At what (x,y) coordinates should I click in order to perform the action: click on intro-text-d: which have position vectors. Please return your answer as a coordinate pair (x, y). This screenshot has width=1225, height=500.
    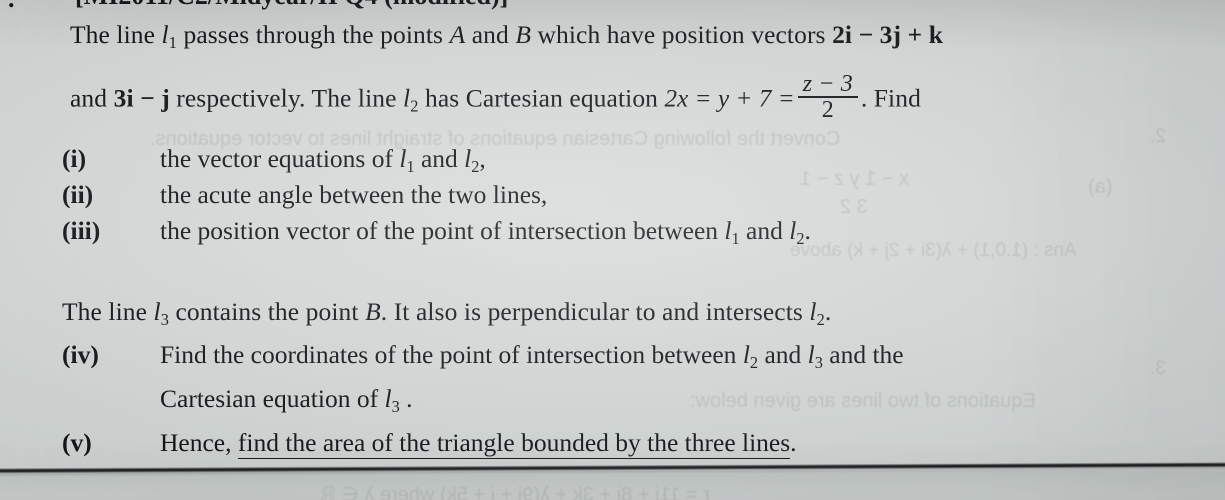
    Looking at the image, I should click on (682, 34).